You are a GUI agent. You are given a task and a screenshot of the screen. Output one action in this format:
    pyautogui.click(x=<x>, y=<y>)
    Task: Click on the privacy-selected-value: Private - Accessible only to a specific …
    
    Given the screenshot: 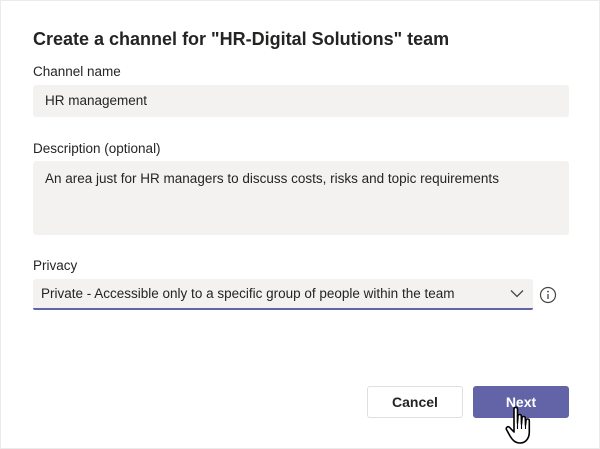 What is the action you would take?
    pyautogui.click(x=248, y=293)
    